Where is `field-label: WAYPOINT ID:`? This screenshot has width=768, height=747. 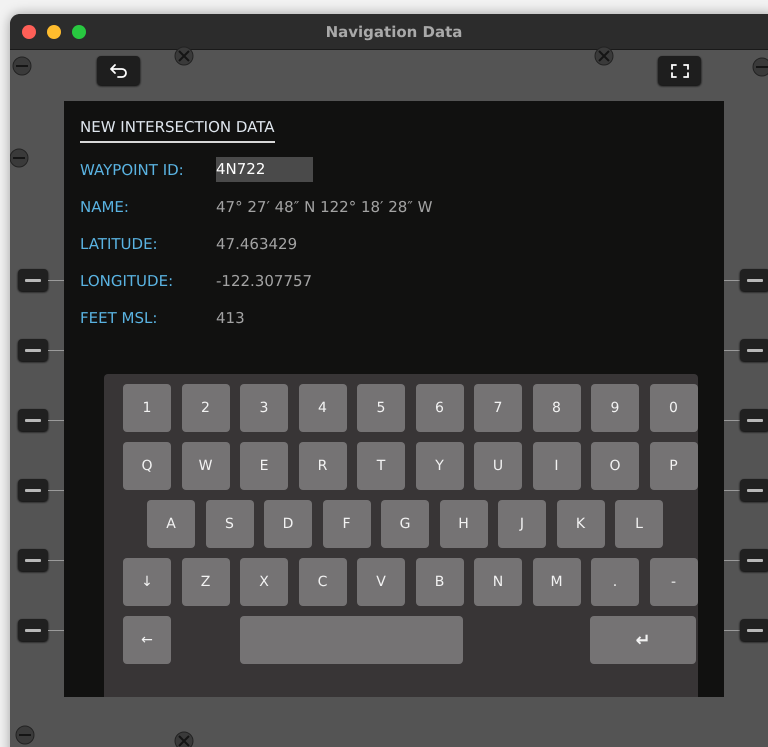
field-label: WAYPOINT ID: is located at coordinates (132, 169).